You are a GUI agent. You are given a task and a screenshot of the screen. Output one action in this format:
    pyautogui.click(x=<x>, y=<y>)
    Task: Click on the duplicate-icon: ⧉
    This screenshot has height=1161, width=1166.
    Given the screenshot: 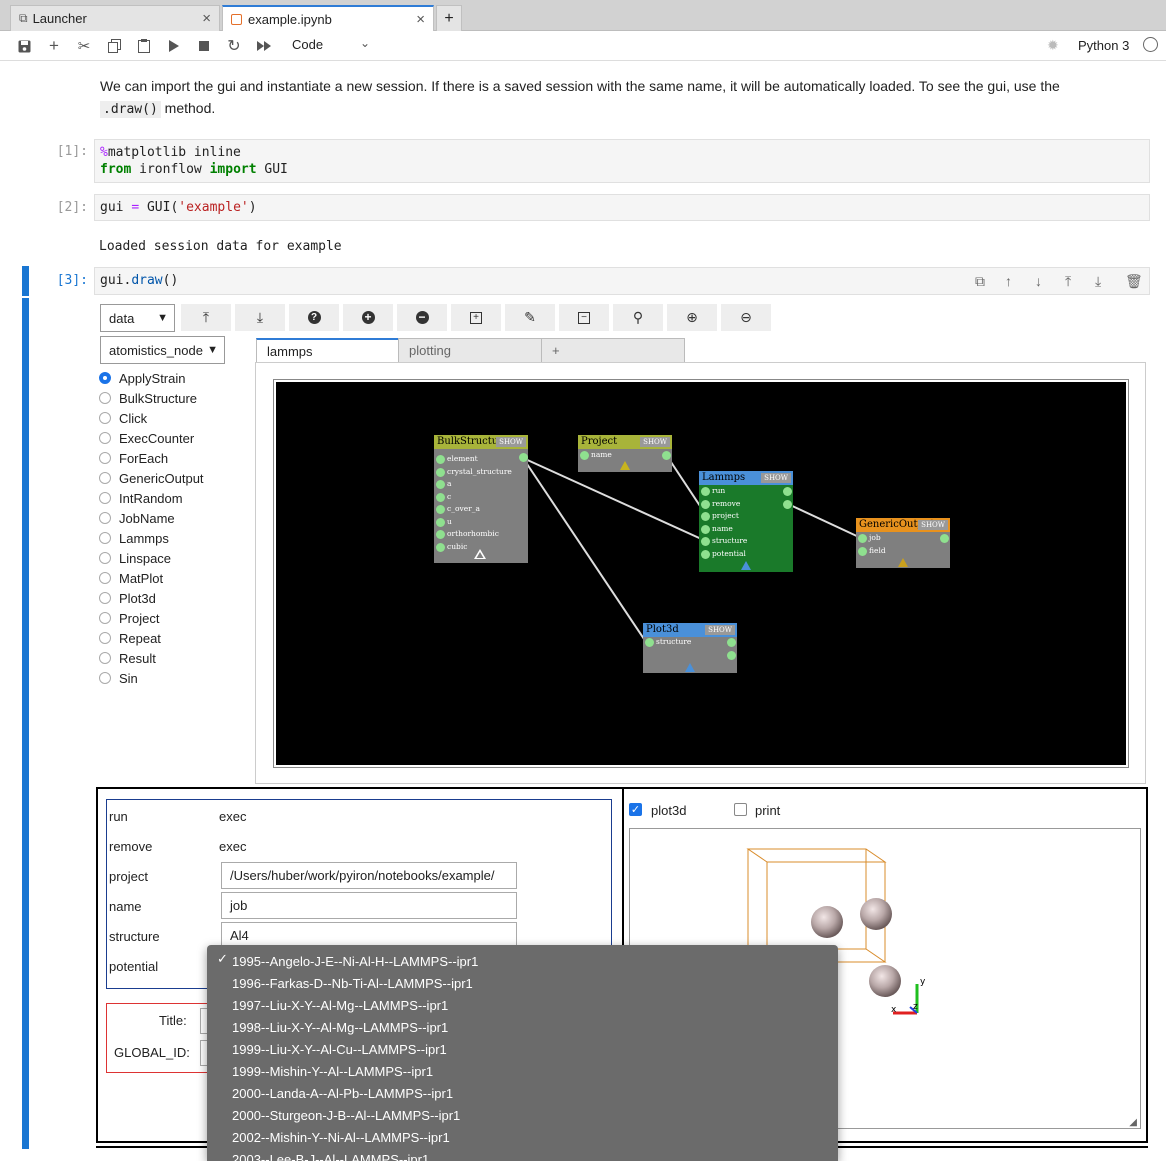 What is the action you would take?
    pyautogui.click(x=980, y=281)
    